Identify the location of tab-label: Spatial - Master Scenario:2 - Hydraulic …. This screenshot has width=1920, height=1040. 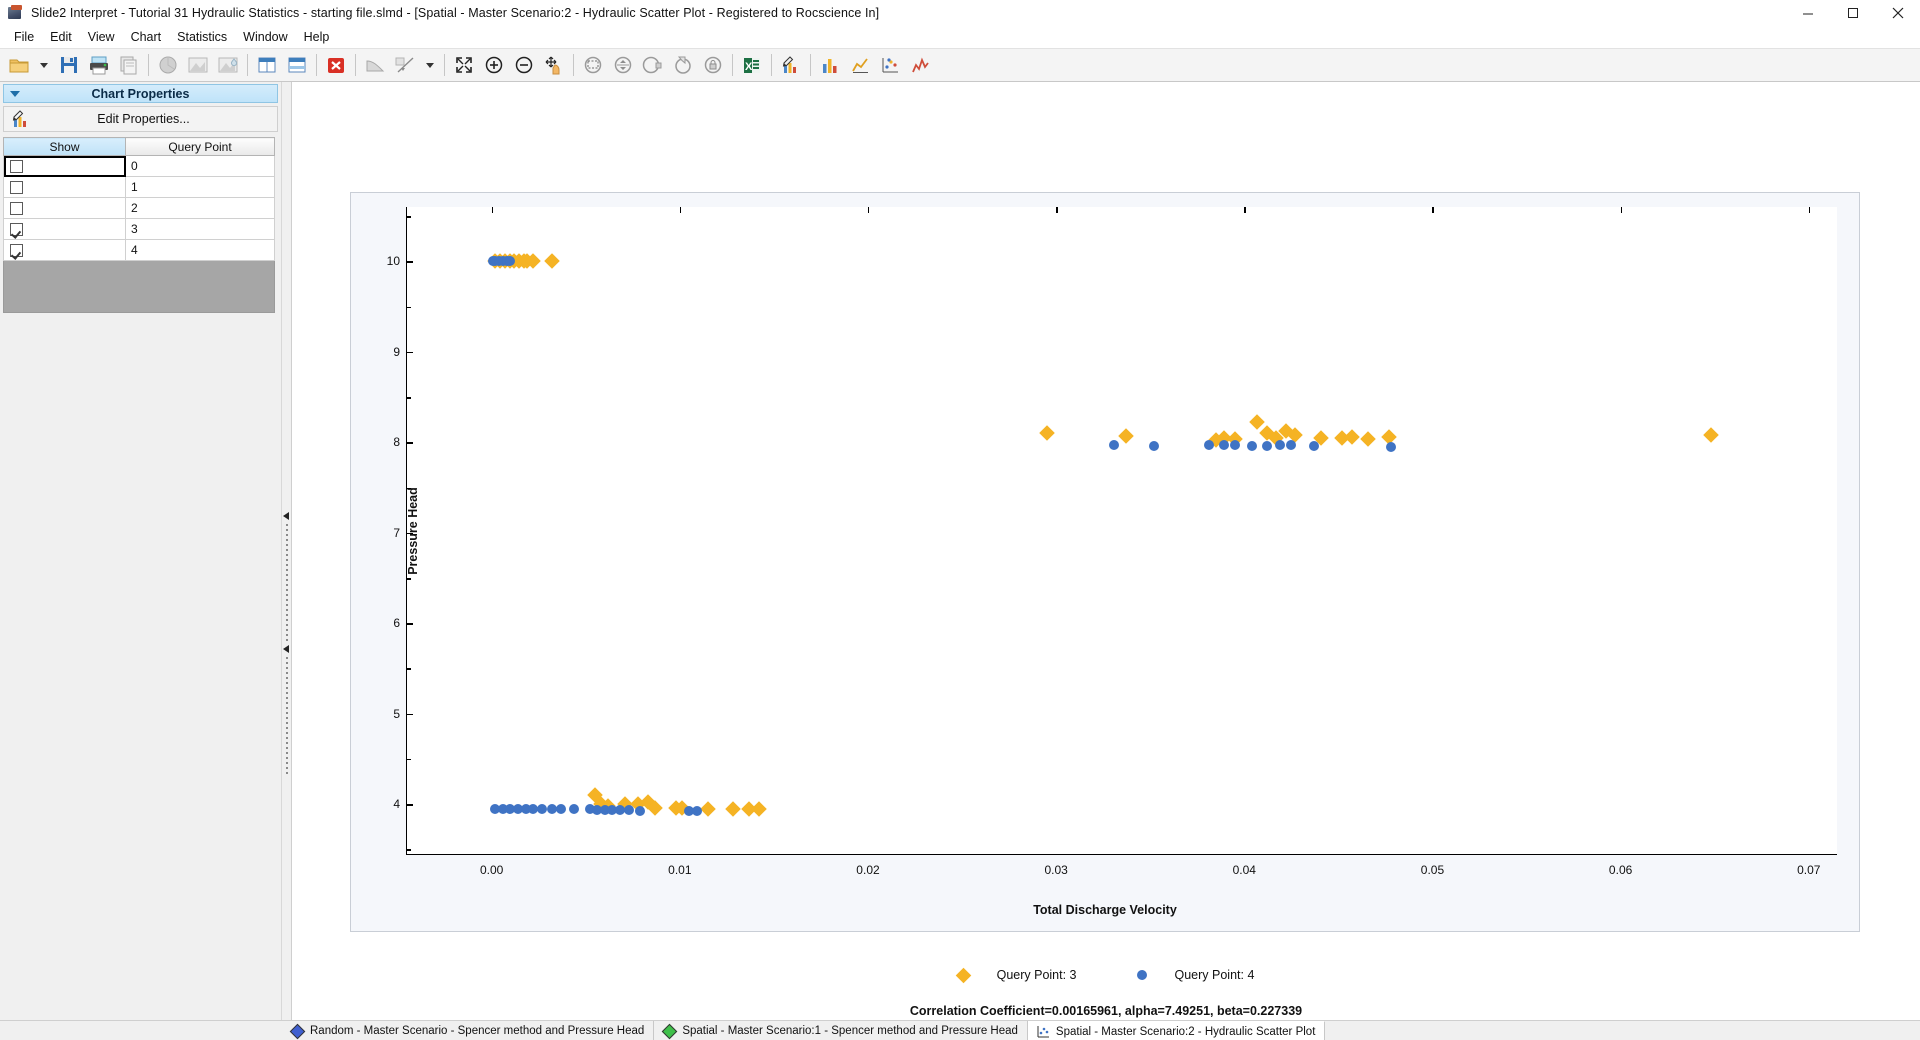
(1185, 1031).